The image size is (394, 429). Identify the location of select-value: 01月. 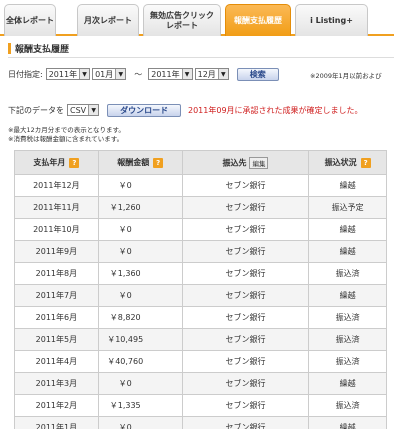
(104, 74).